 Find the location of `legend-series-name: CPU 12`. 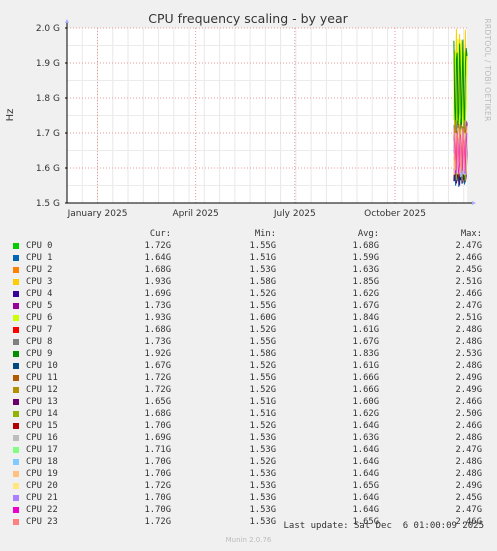

legend-series-name: CPU 12 is located at coordinates (42, 390).